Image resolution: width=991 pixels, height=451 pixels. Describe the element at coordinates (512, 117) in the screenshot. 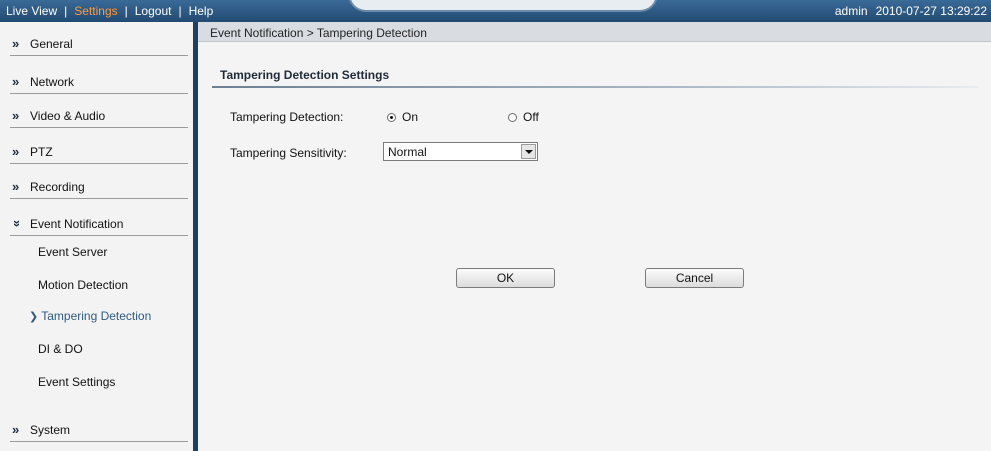

I see `radio-unselected-icon` at that location.